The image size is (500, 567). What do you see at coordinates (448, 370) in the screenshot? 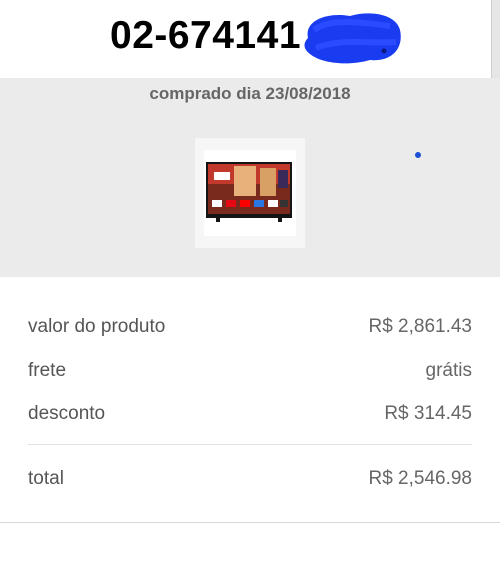
I see `summary-value: grátis` at bounding box center [448, 370].